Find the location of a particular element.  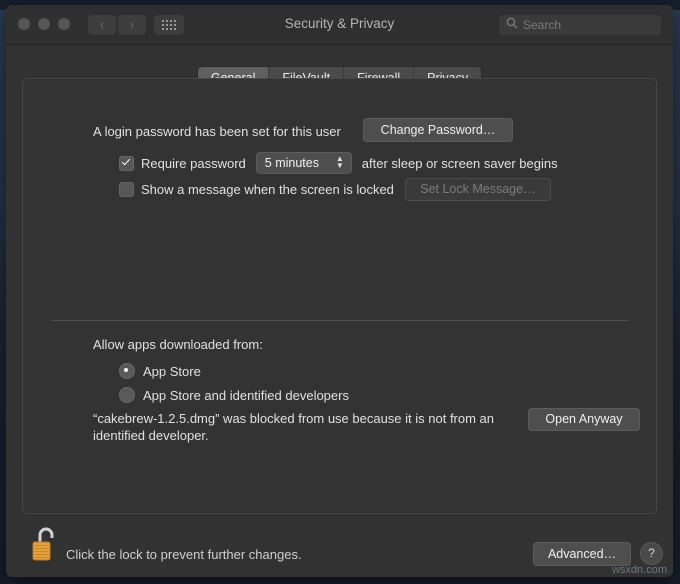

show-lock-message-checkbox is located at coordinates (126, 189).